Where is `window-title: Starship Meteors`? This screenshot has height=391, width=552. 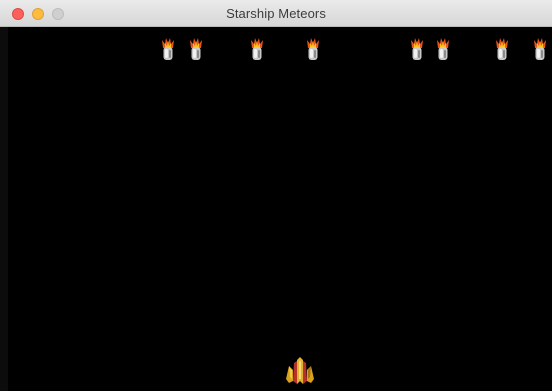
window-title: Starship Meteors is located at coordinates (276, 13).